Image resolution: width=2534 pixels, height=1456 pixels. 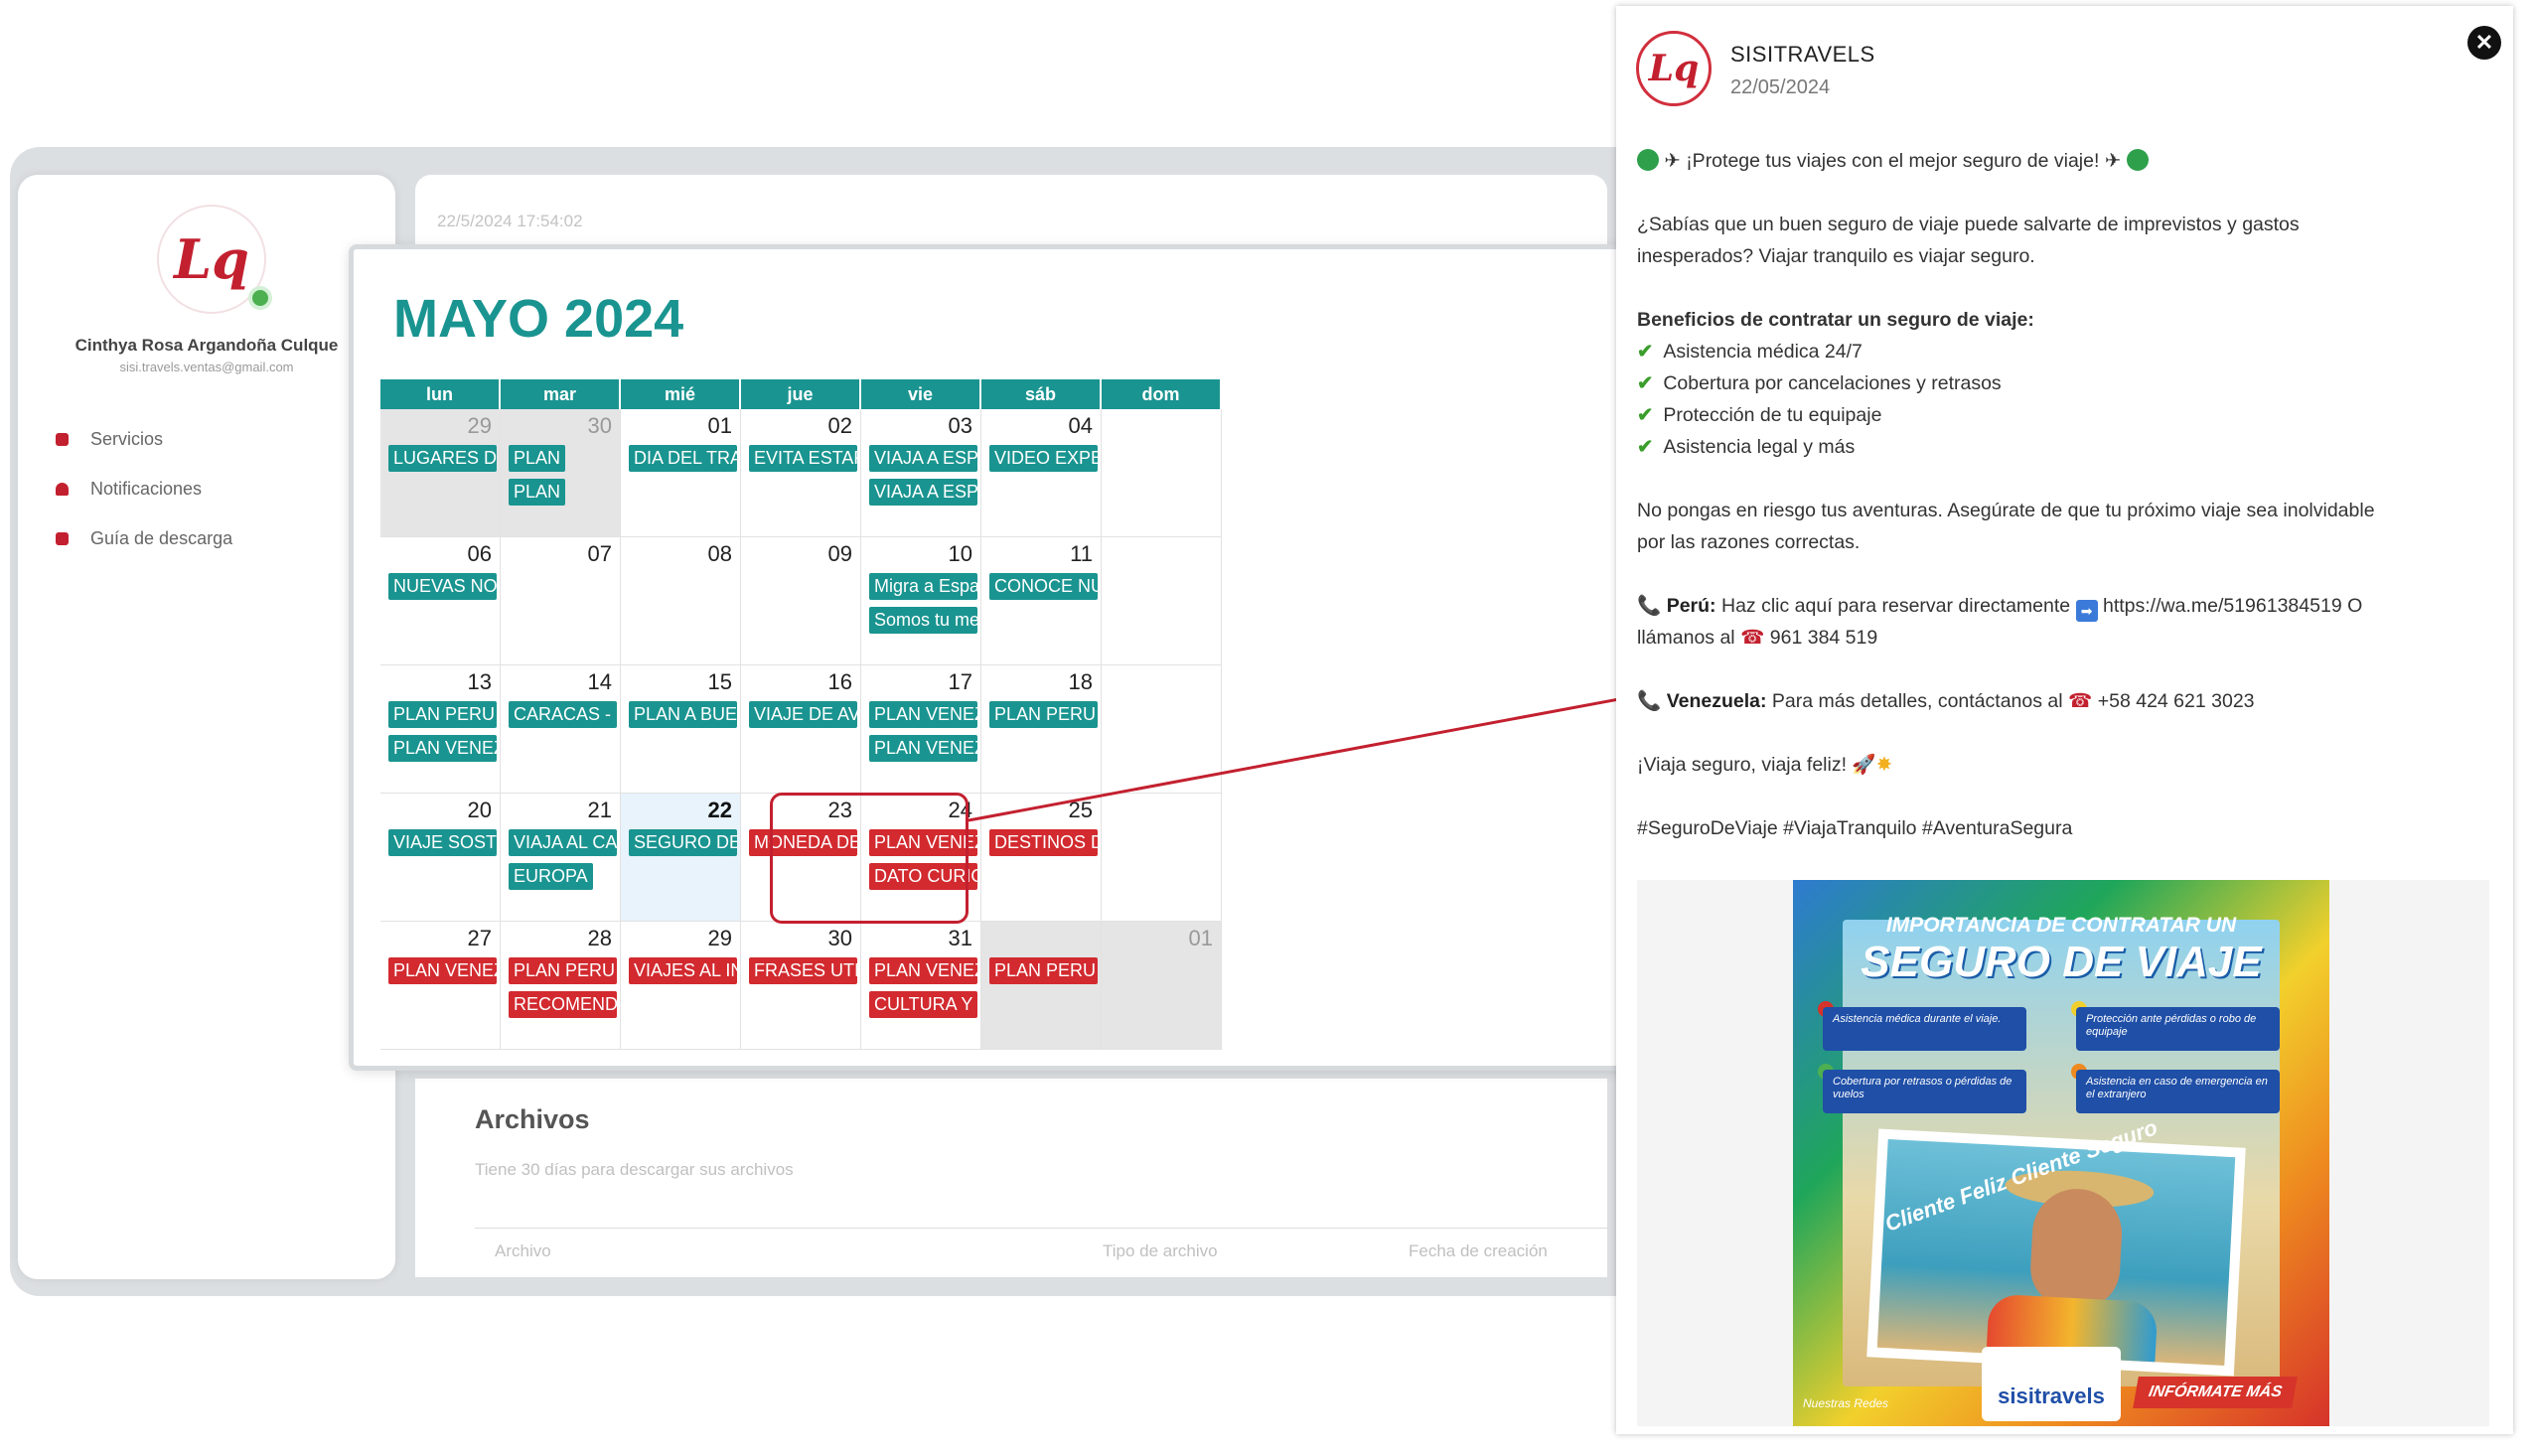 I want to click on calendar-event: VIAJA AL CARIBE, so click(x=563, y=842).